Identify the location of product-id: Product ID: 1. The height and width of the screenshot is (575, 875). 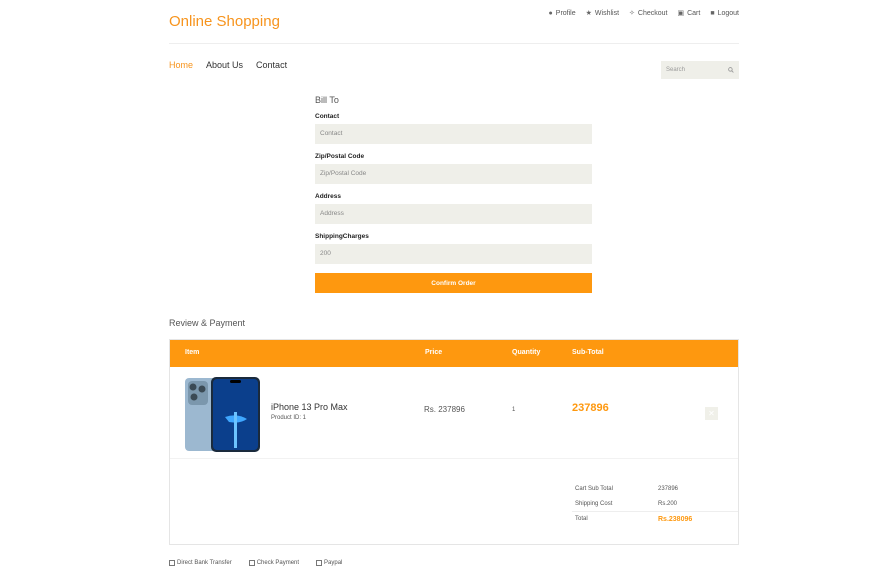
(289, 418).